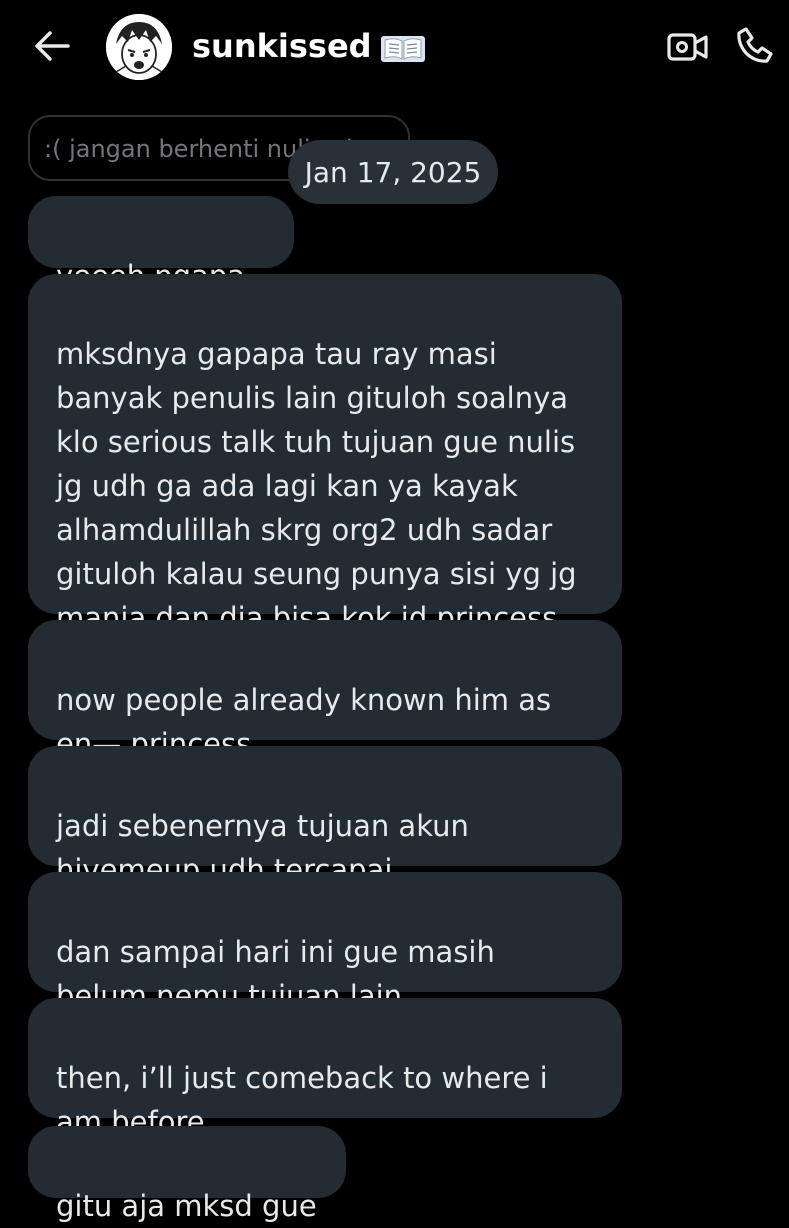 The height and width of the screenshot is (1228, 789). I want to click on chat-header: sunkissed, so click(394, 48).